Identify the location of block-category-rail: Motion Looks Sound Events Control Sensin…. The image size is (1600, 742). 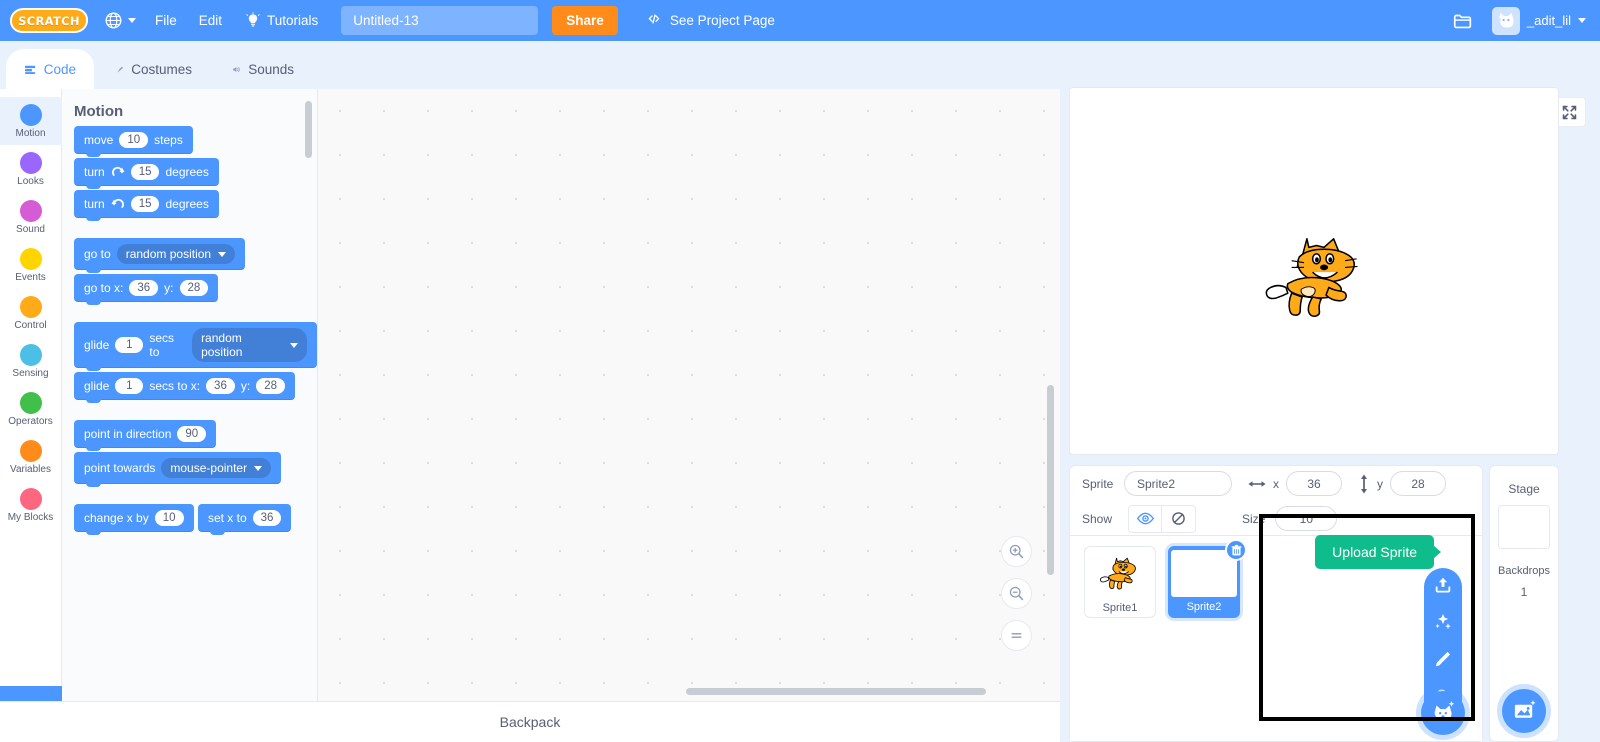
(31, 395).